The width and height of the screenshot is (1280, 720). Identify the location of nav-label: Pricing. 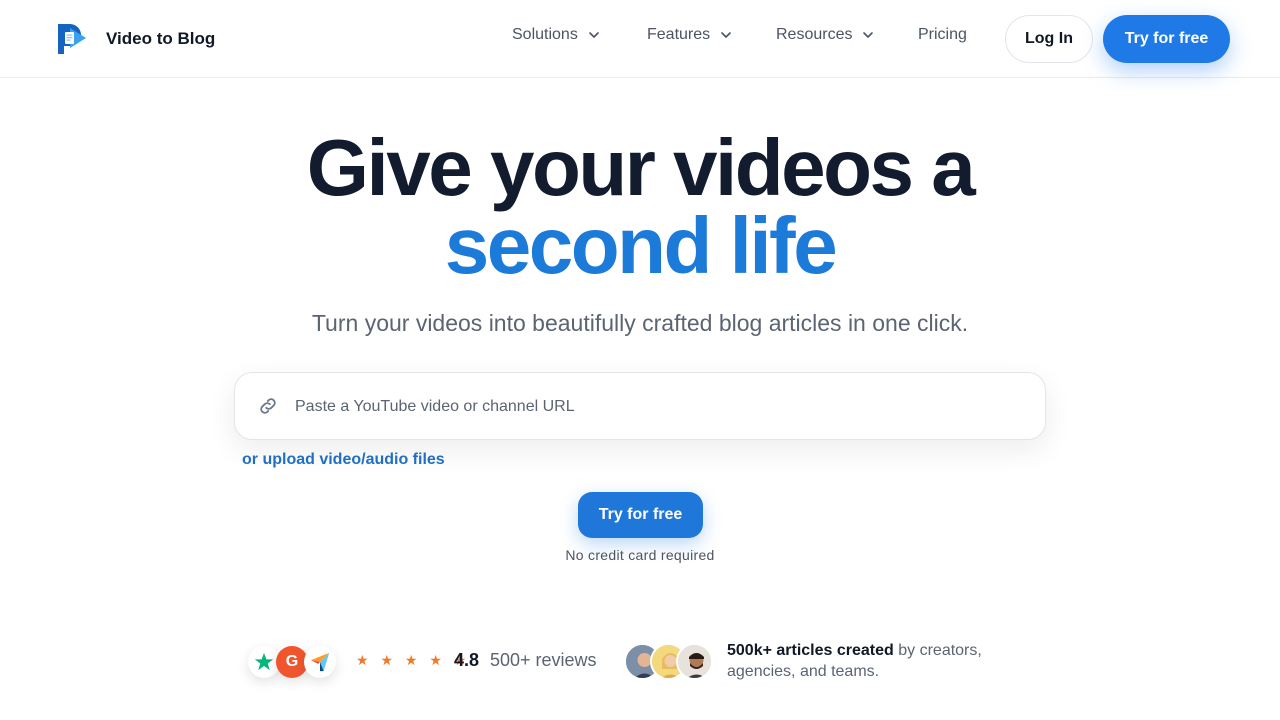
(942, 34).